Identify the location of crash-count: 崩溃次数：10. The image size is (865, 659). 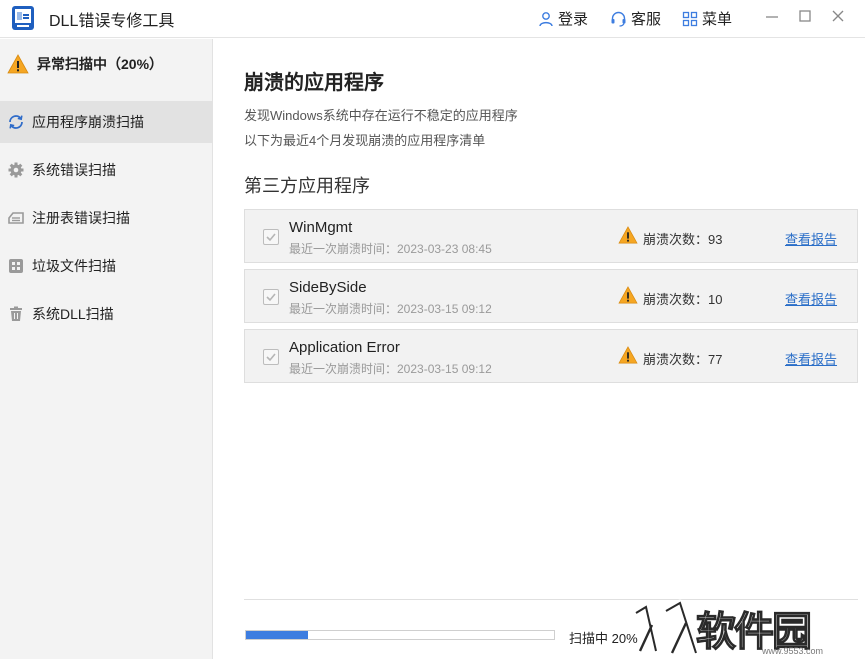
(683, 299).